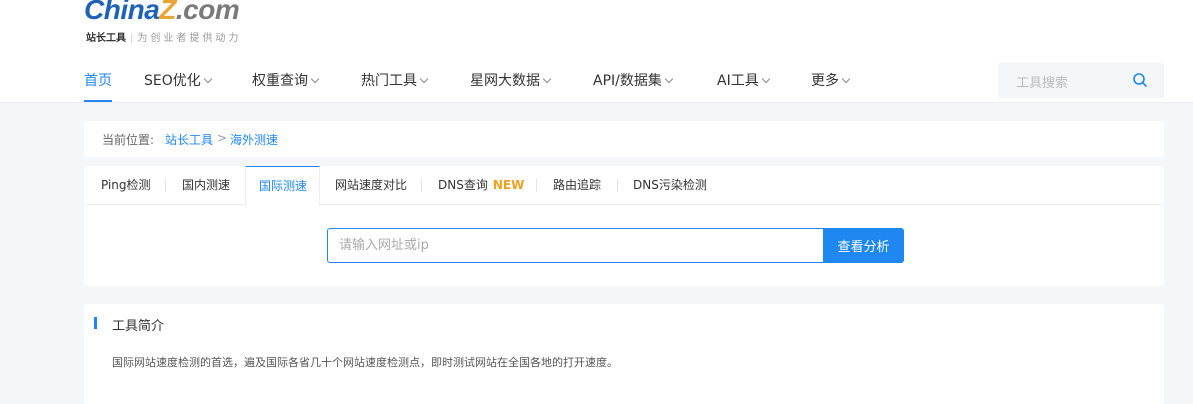 The width and height of the screenshot is (1193, 404). I want to click on tab-dns-pollution: DNS污染检测, so click(670, 185).